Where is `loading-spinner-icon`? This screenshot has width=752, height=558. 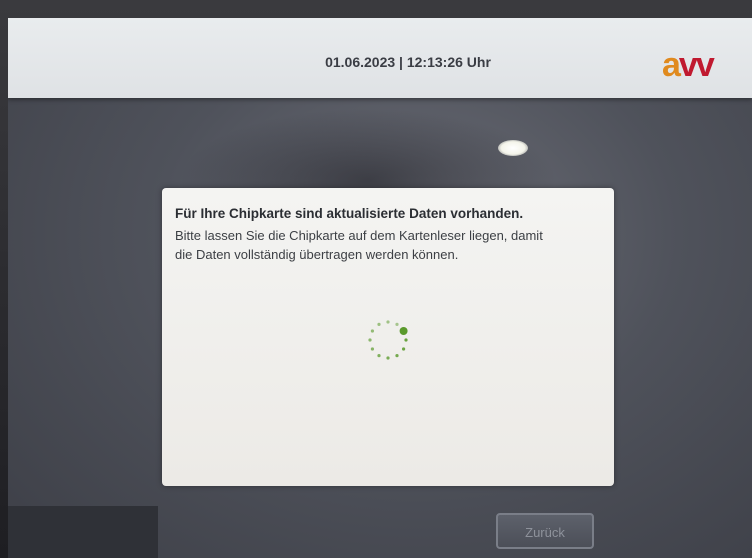 loading-spinner-icon is located at coordinates (388, 340).